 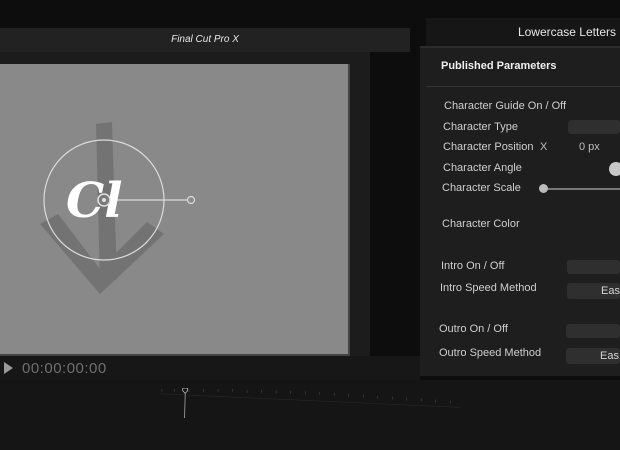 I want to click on center-dot, so click(x=104, y=200).